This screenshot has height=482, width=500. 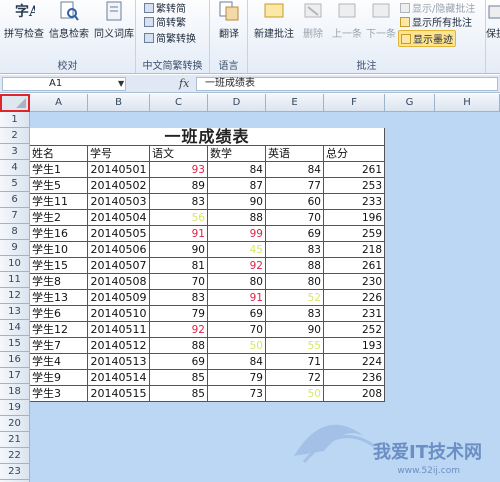 I want to click on column-header-E: E, so click(x=295, y=103).